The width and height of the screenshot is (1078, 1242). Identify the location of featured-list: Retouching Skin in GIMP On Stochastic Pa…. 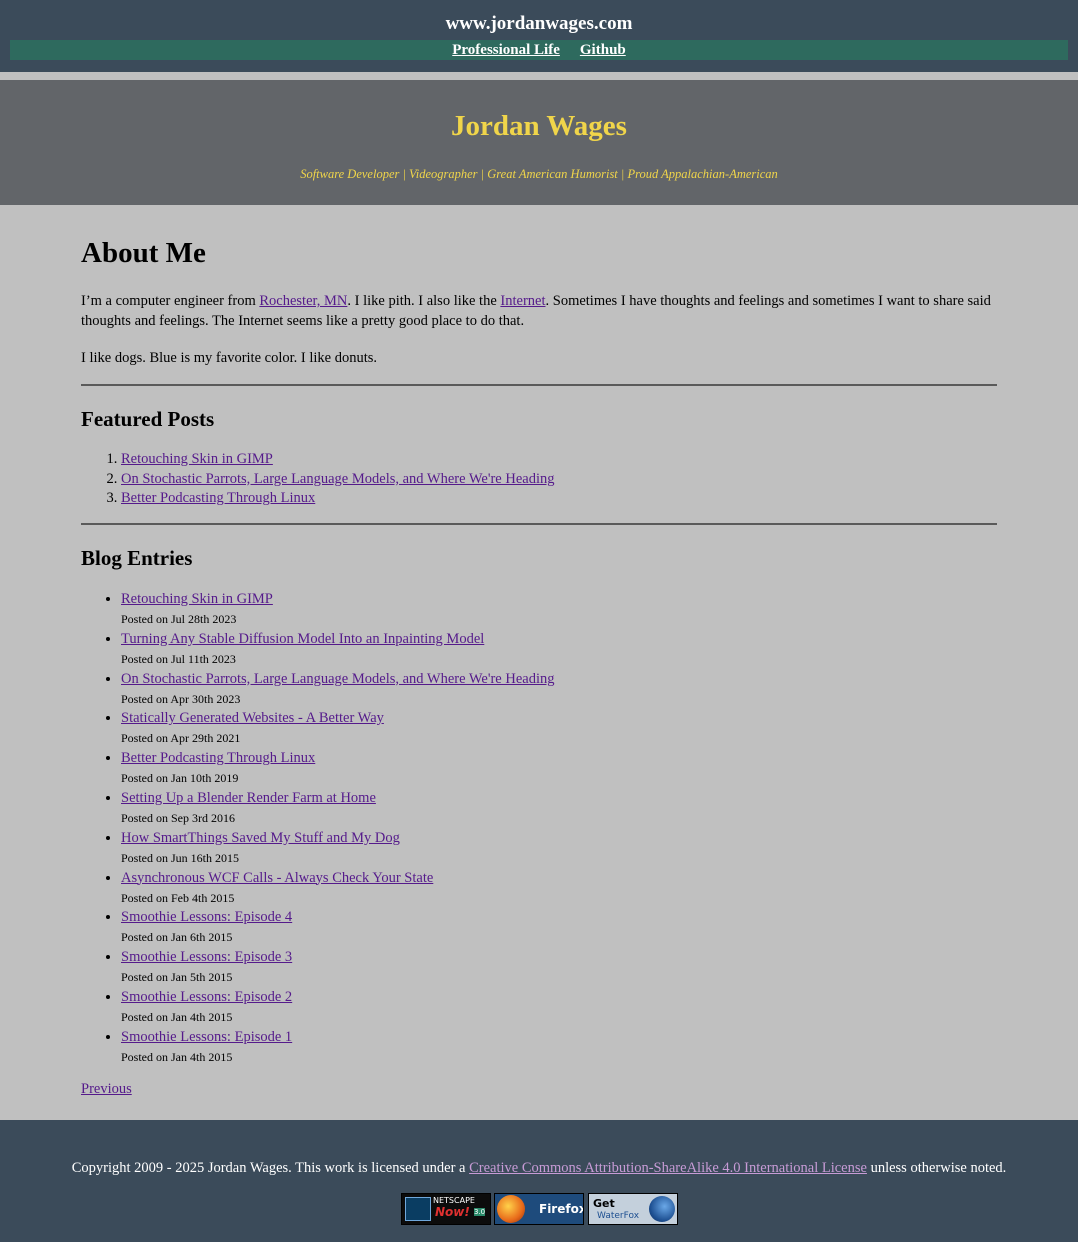
(318, 479).